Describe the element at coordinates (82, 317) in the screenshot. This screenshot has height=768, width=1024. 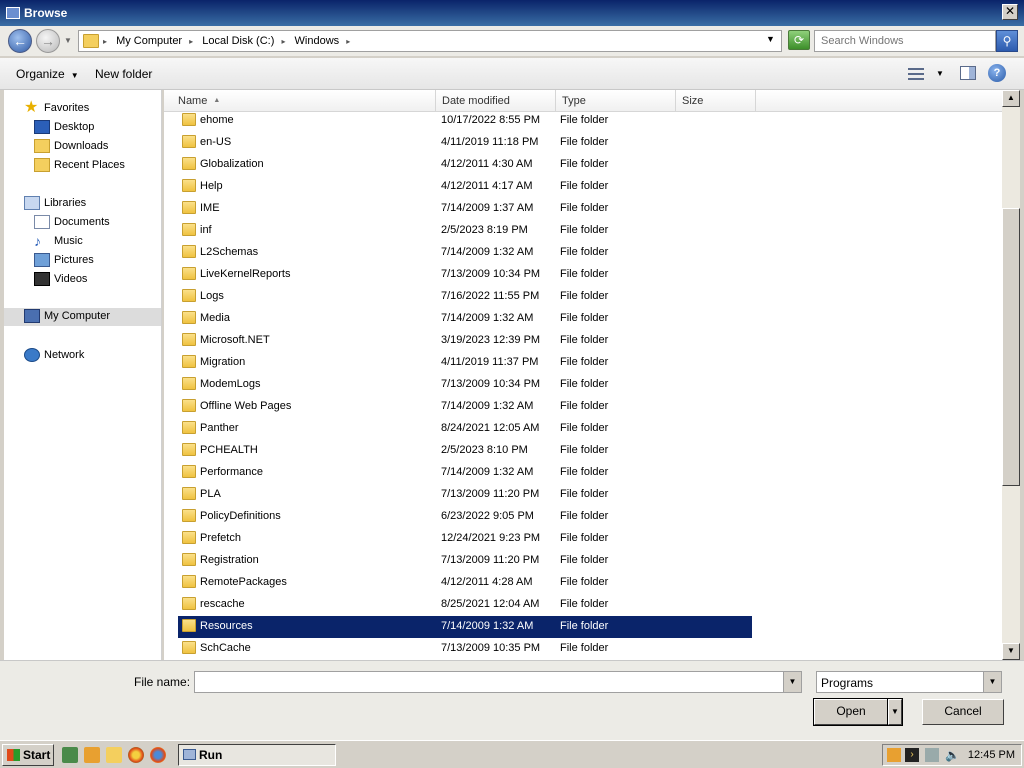
I see `nav-my-computer: My Computer` at that location.